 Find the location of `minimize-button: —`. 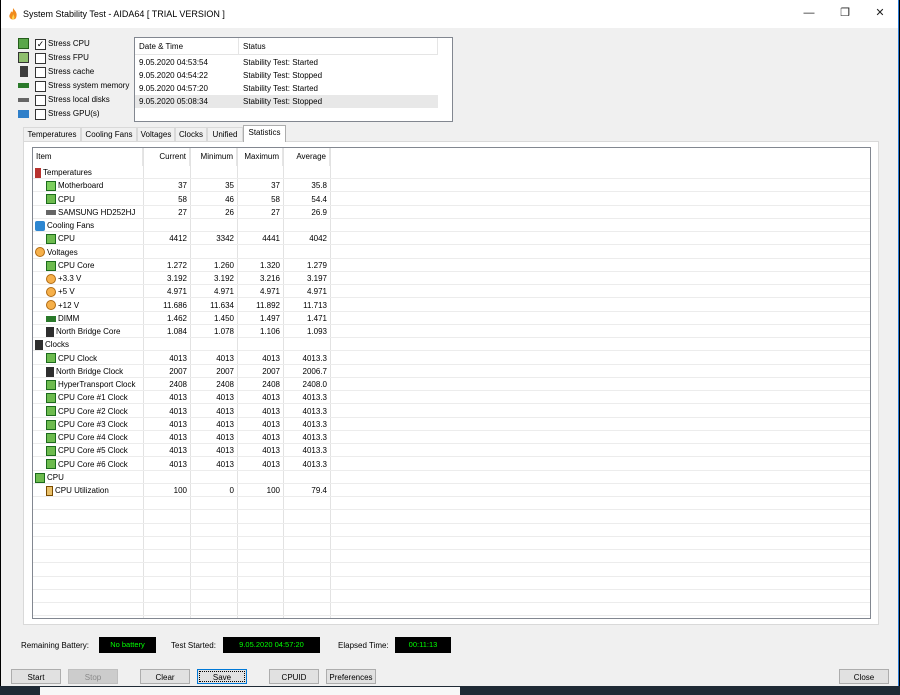

minimize-button: — is located at coordinates (809, 14).